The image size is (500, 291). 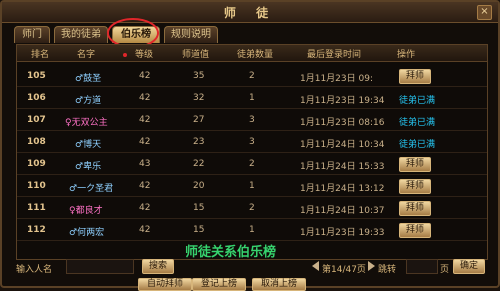 I want to click on name-search-input, so click(x=100, y=266).